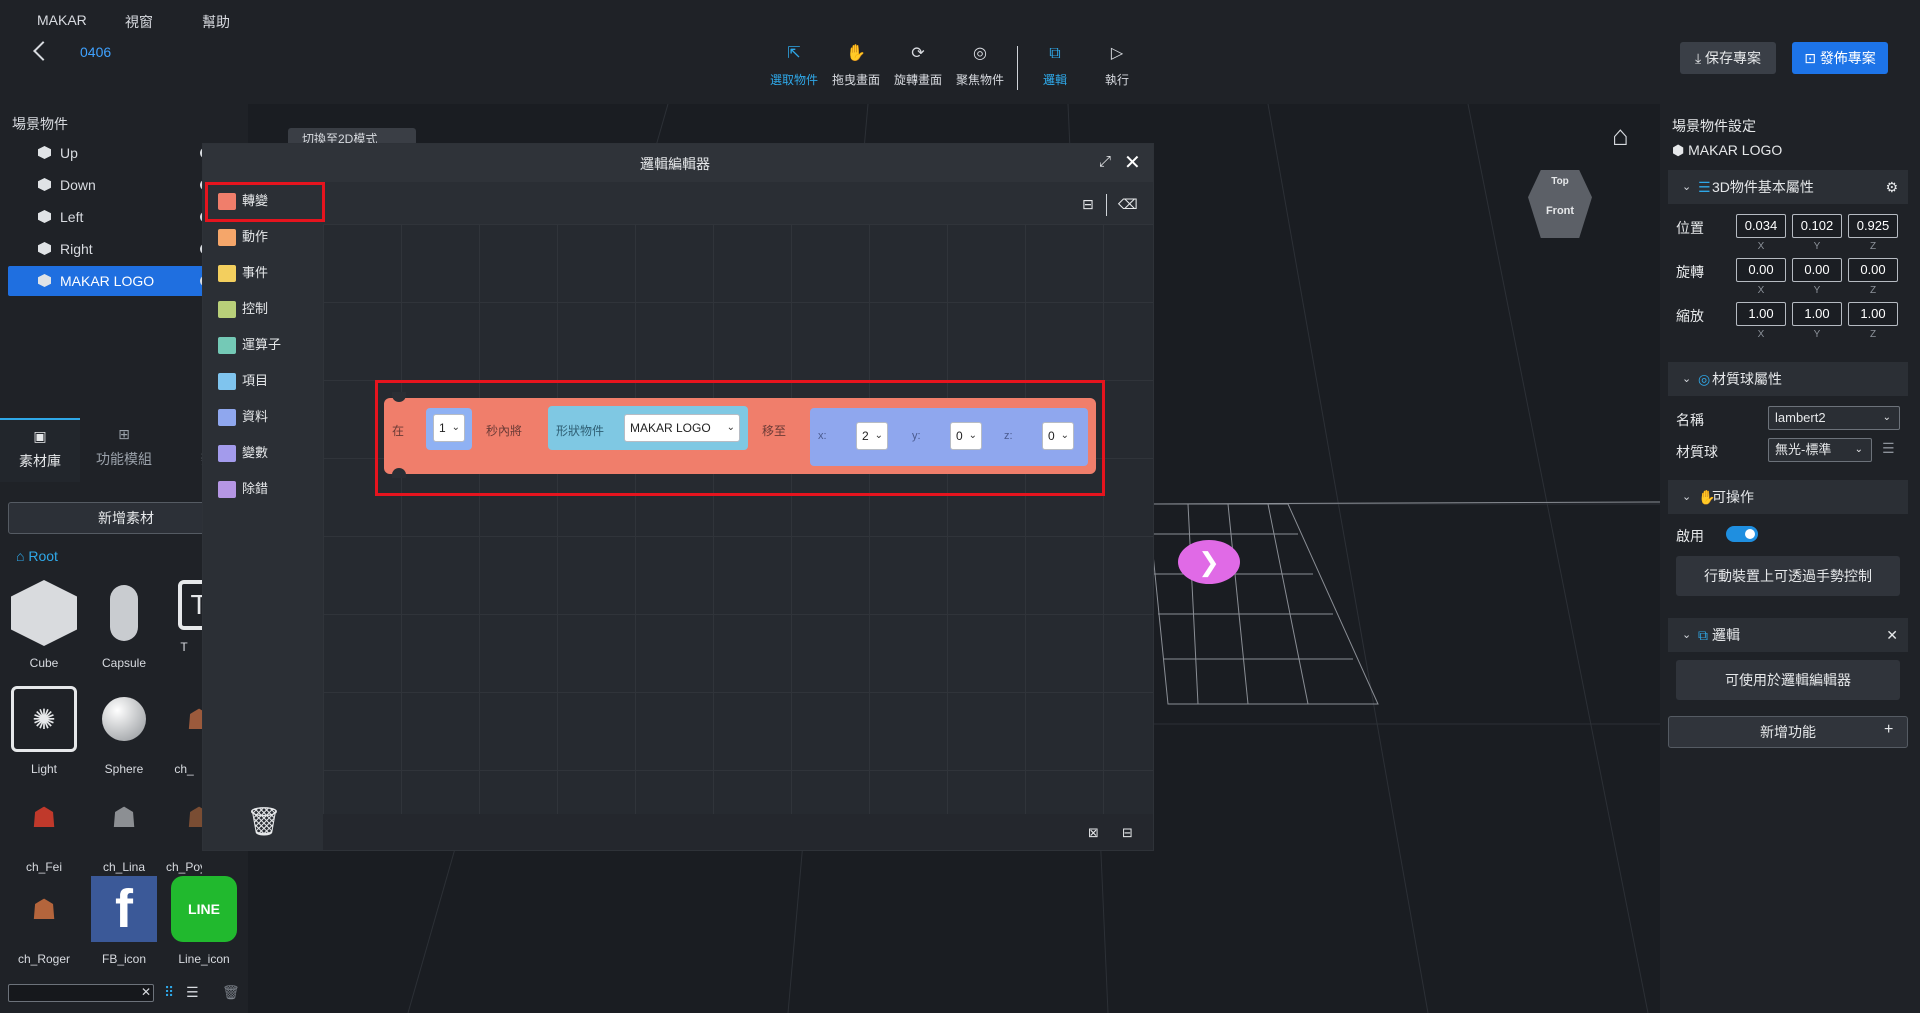 The height and width of the screenshot is (1013, 1920). Describe the element at coordinates (856, 66) in the screenshot. I see `tool-pan: ✋ 拖曳畫面` at that location.